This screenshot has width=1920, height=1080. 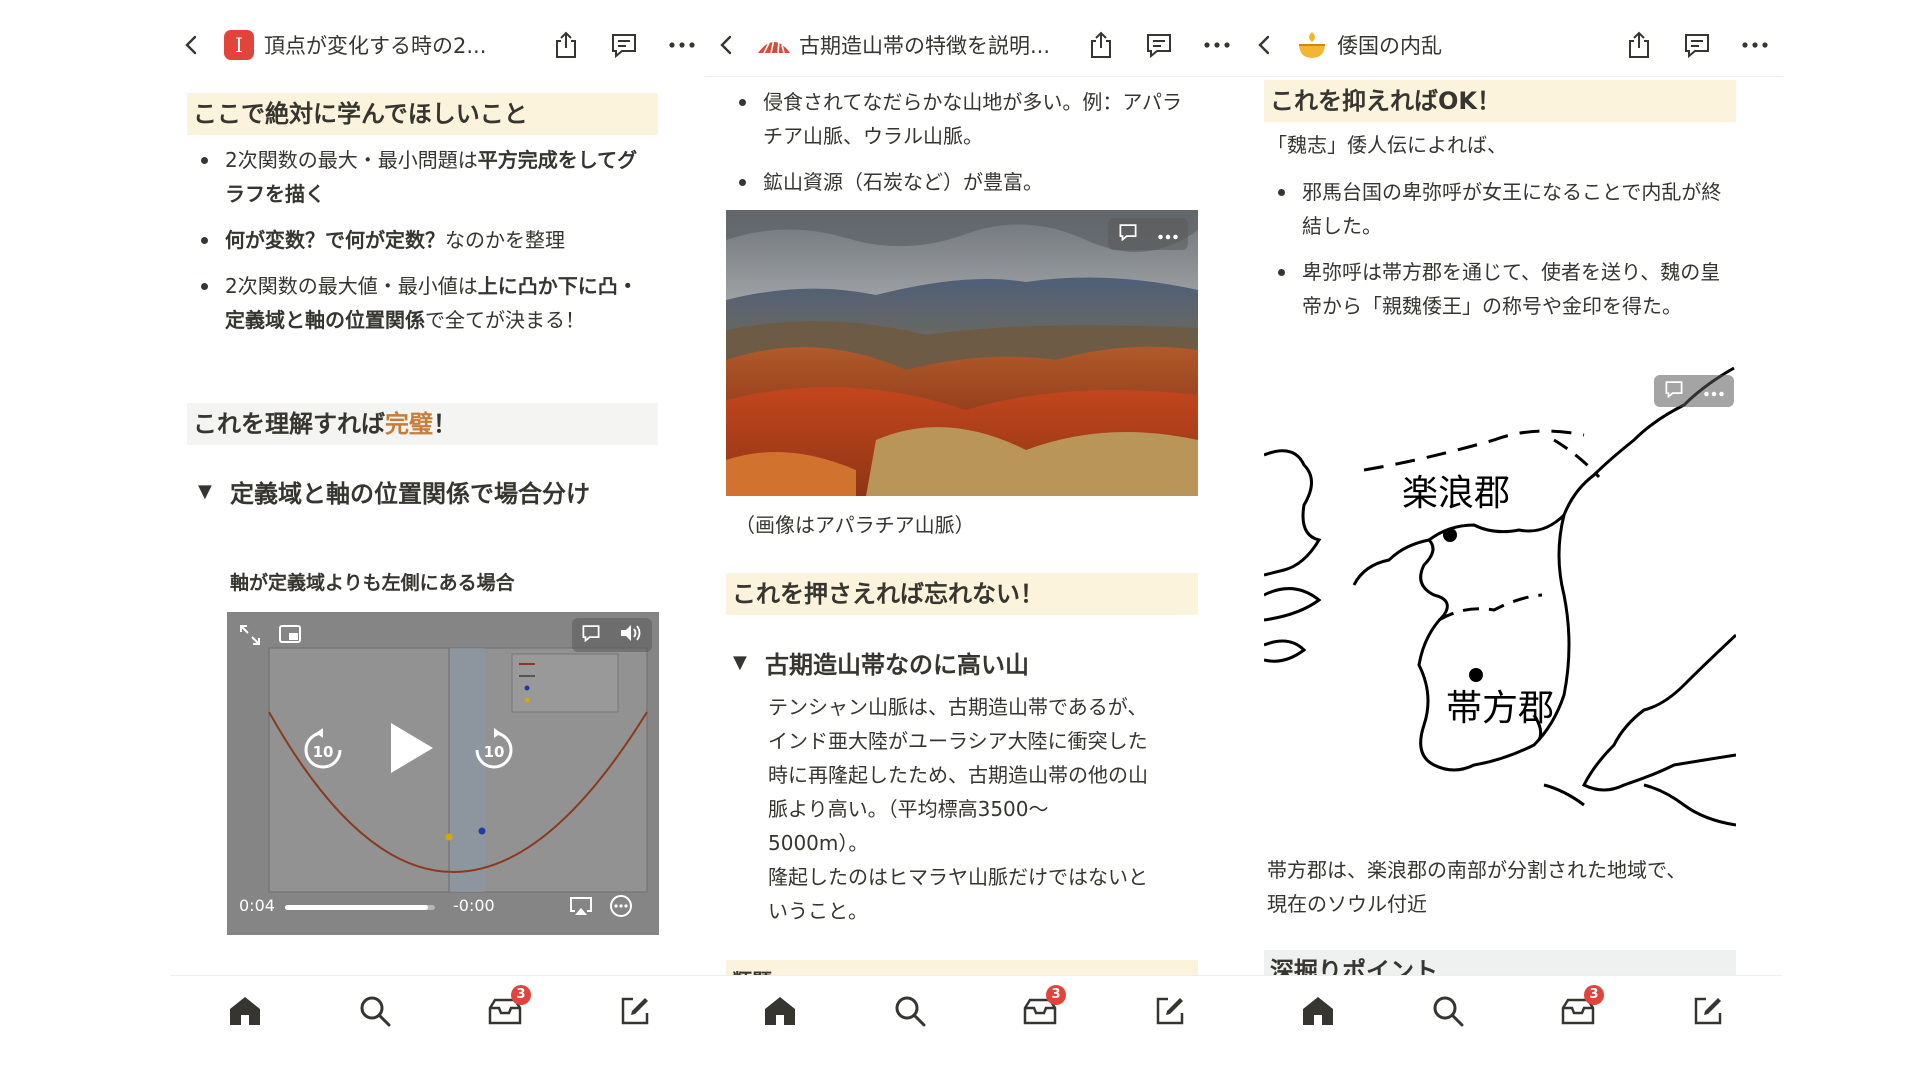 What do you see at coordinates (290, 635) in the screenshot?
I see `picture-in-picture-icon` at bounding box center [290, 635].